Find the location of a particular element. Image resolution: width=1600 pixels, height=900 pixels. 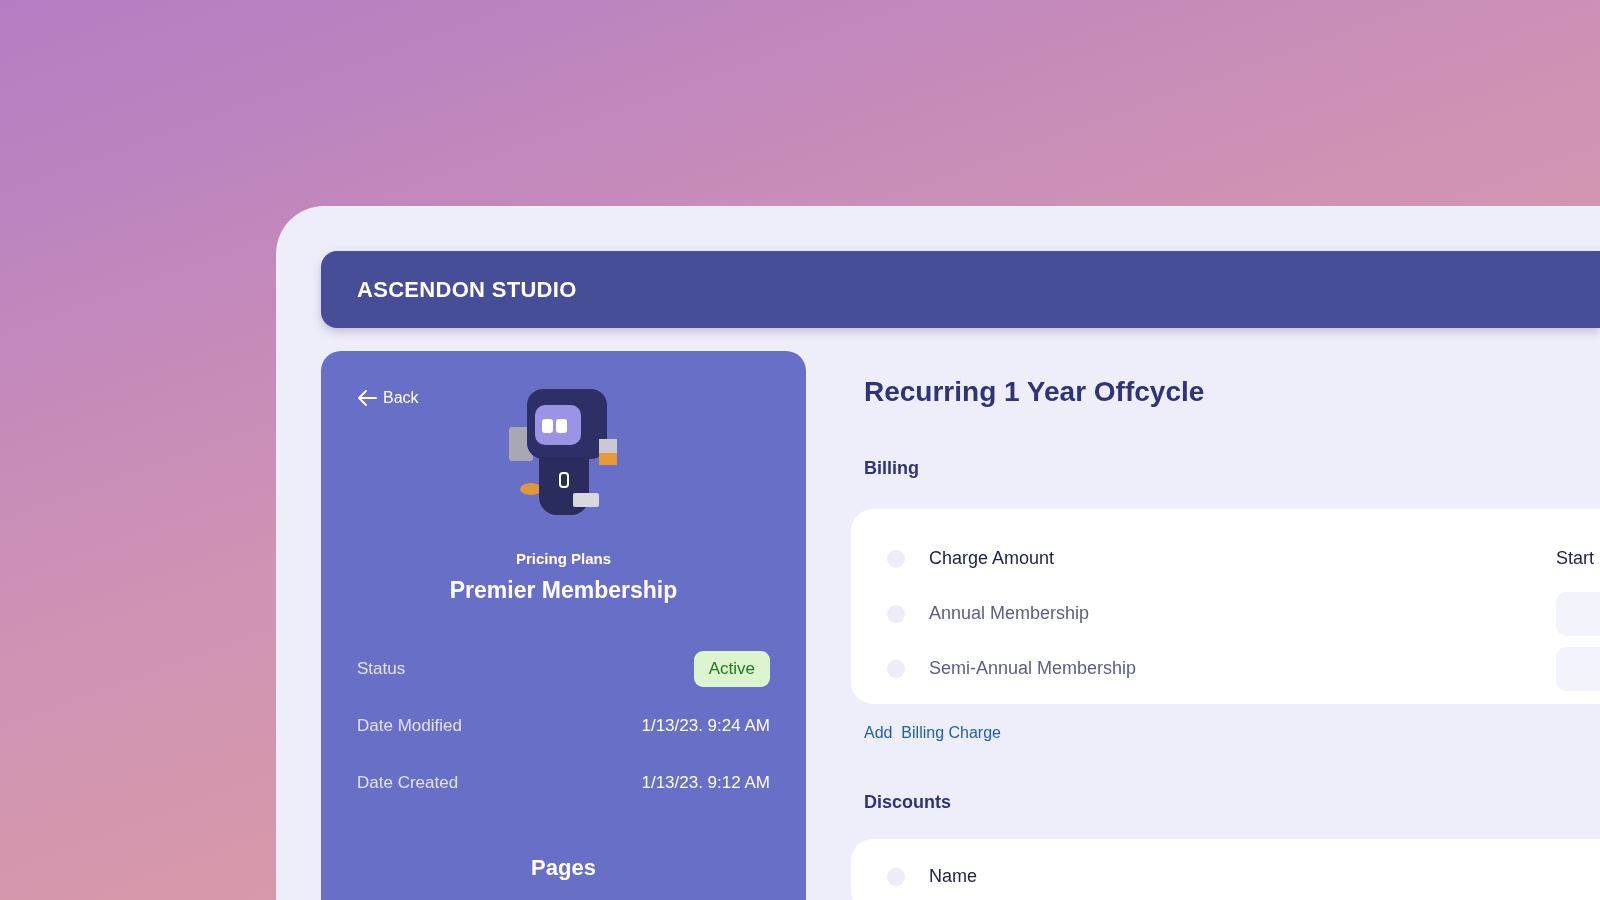

back-arrow-icon is located at coordinates (367, 398).